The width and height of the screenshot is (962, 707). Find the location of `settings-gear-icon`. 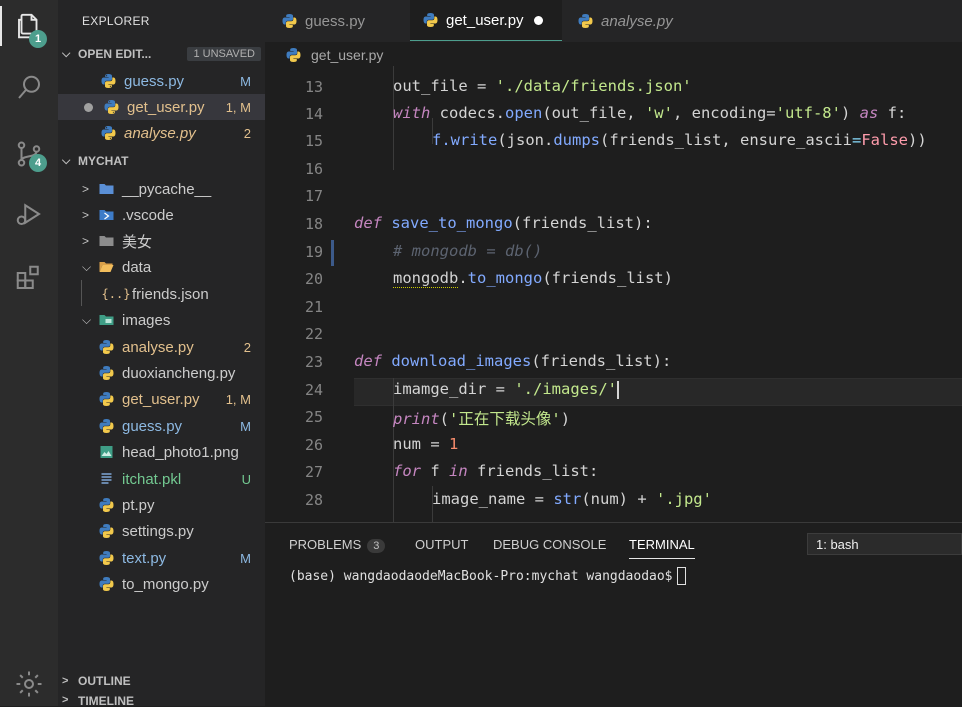

settings-gear-icon is located at coordinates (29, 684).